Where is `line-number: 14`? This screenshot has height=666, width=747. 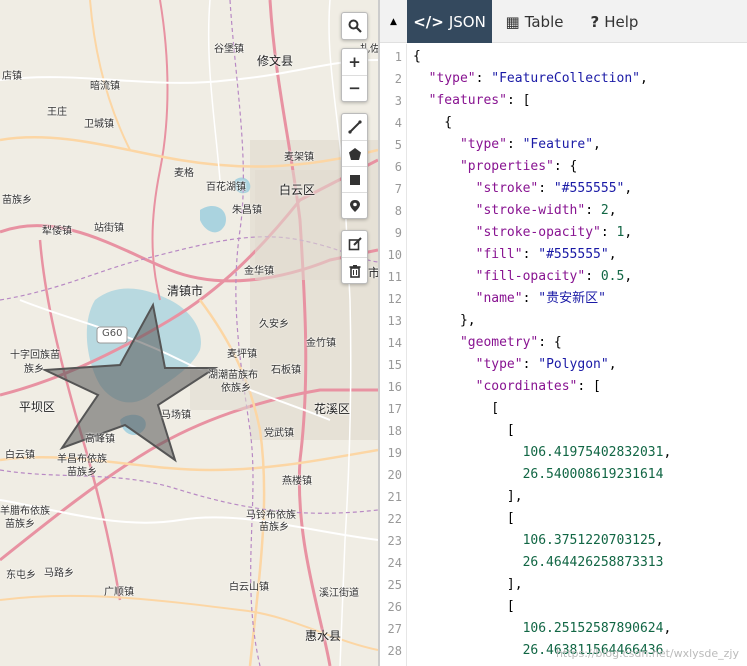
line-number: 14 is located at coordinates (394, 343).